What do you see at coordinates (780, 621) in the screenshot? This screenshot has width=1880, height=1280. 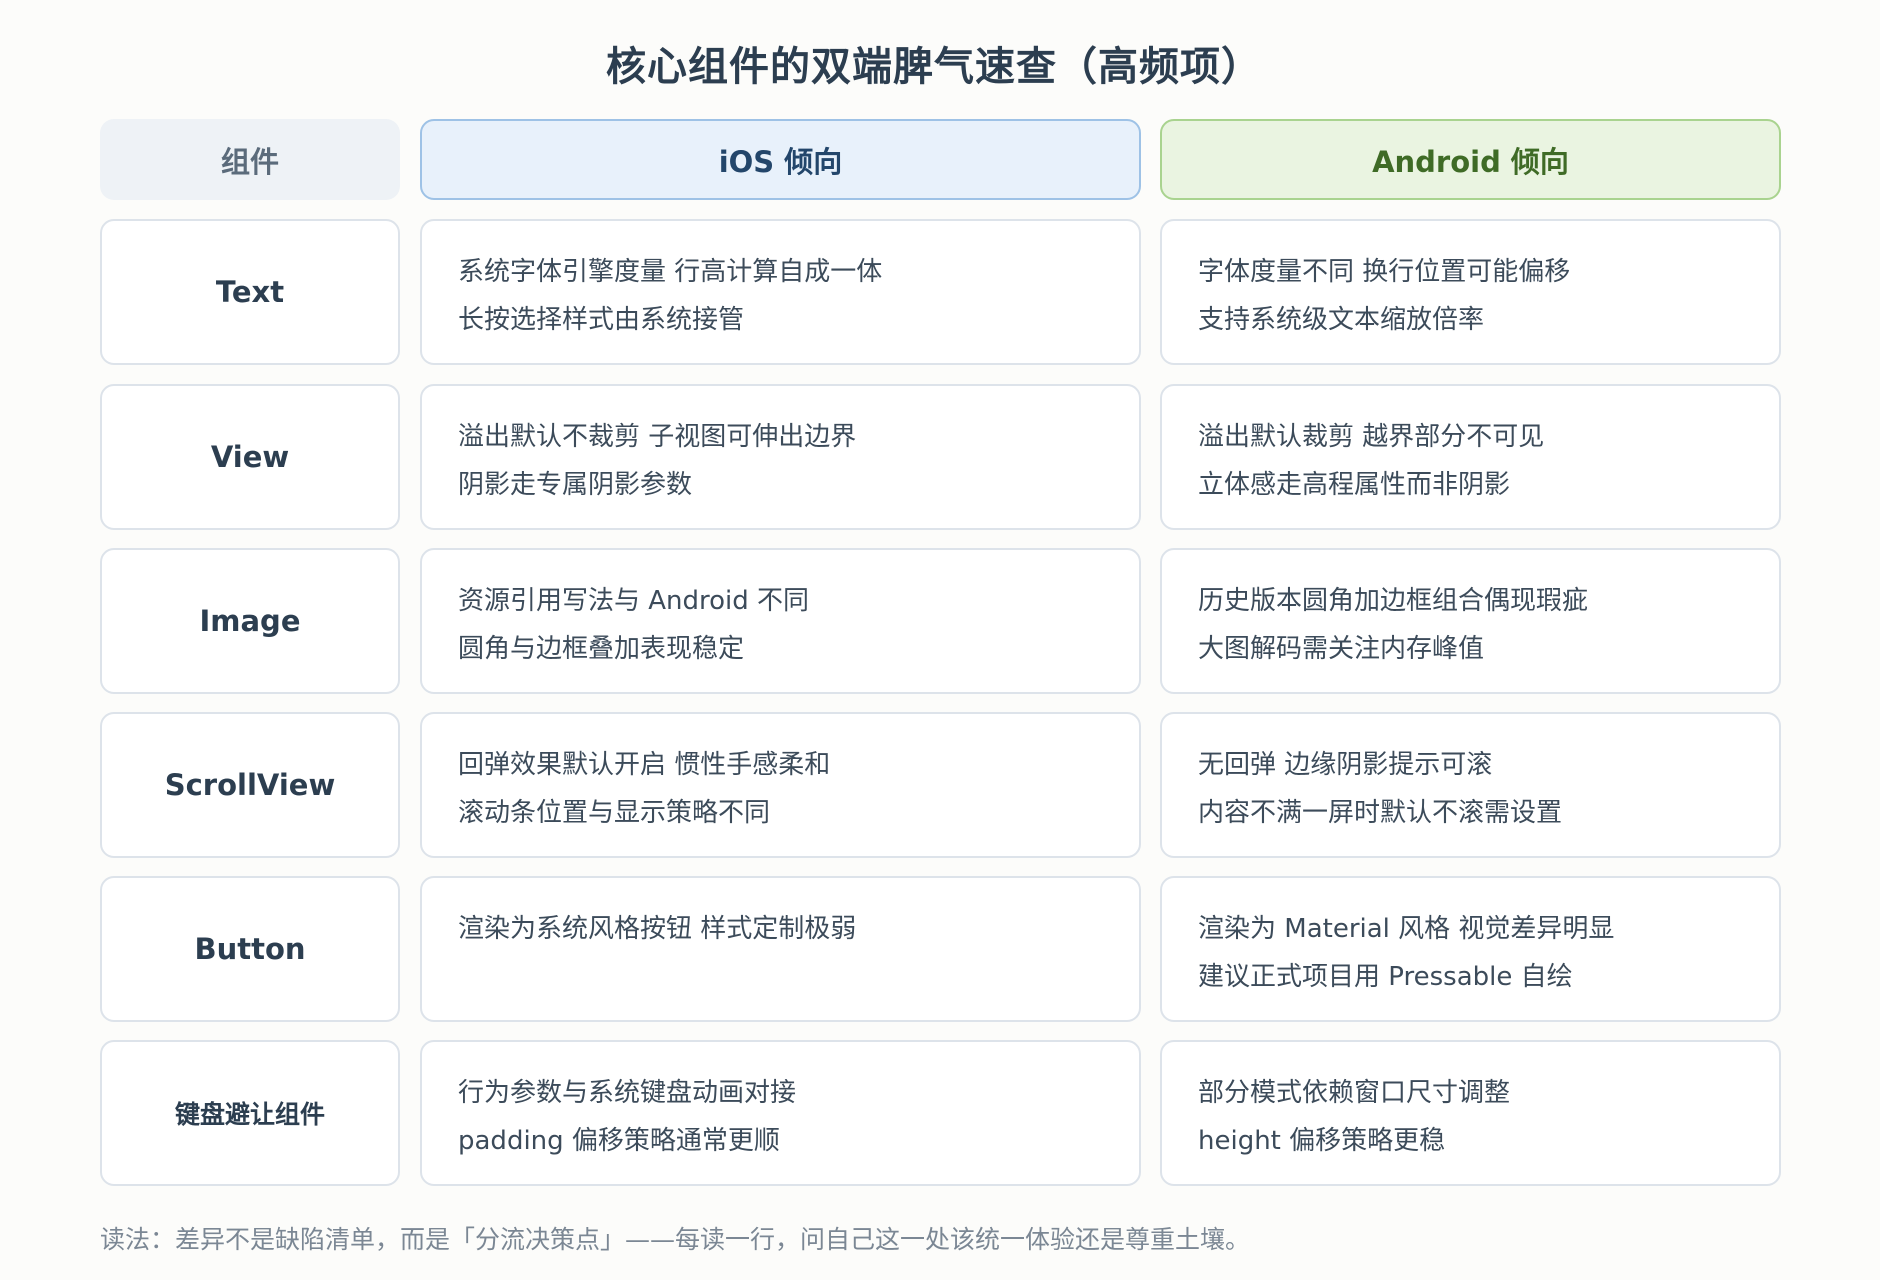 I see `ios-behavior-cell: 资源引用写法与 Android 不同 圆角与边框叠加表现稳定` at bounding box center [780, 621].